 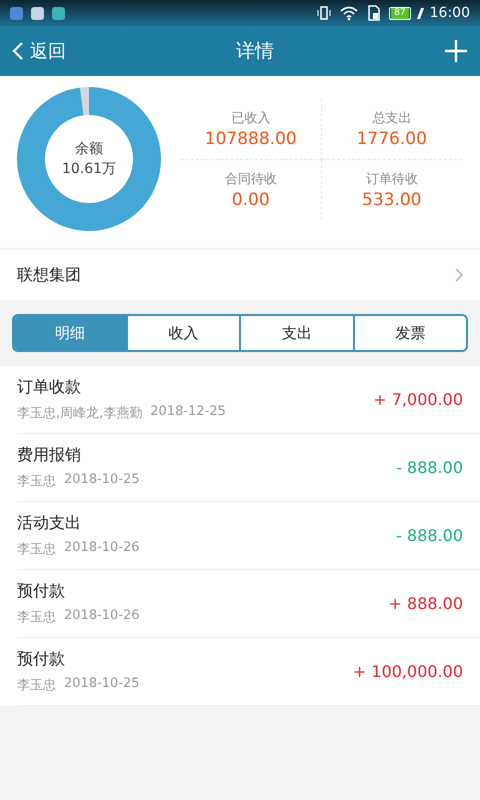 What do you see at coordinates (70, 333) in the screenshot?
I see `tab: 明细` at bounding box center [70, 333].